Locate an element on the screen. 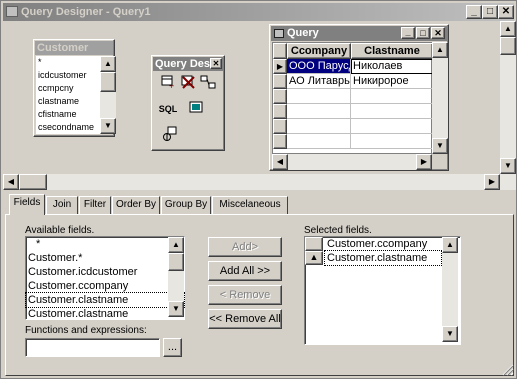 The image size is (517, 379). add-all-button: Add All >> is located at coordinates (245, 271).